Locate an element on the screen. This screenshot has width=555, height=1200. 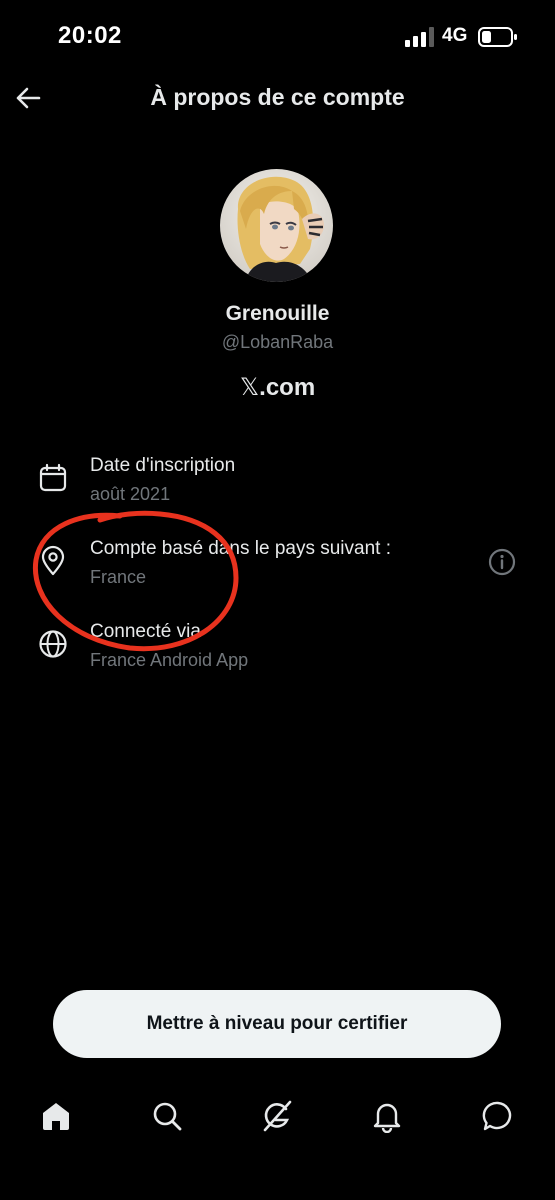
connected-via-label: Connecté via is located at coordinates (145, 631).